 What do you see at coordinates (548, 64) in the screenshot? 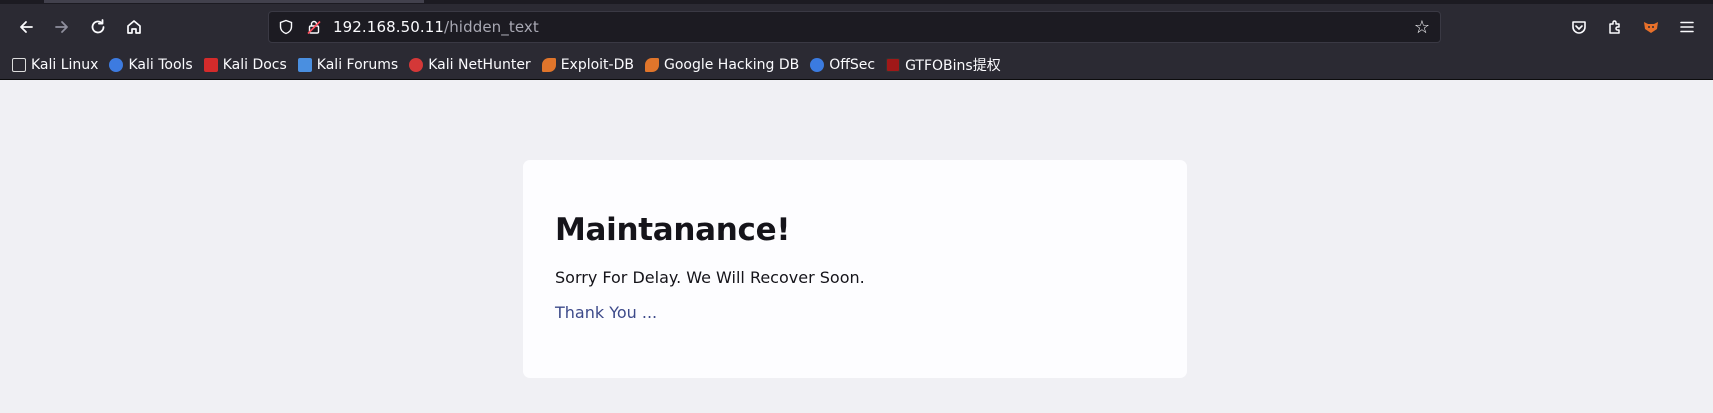
I see `exploit-db-icon` at bounding box center [548, 64].